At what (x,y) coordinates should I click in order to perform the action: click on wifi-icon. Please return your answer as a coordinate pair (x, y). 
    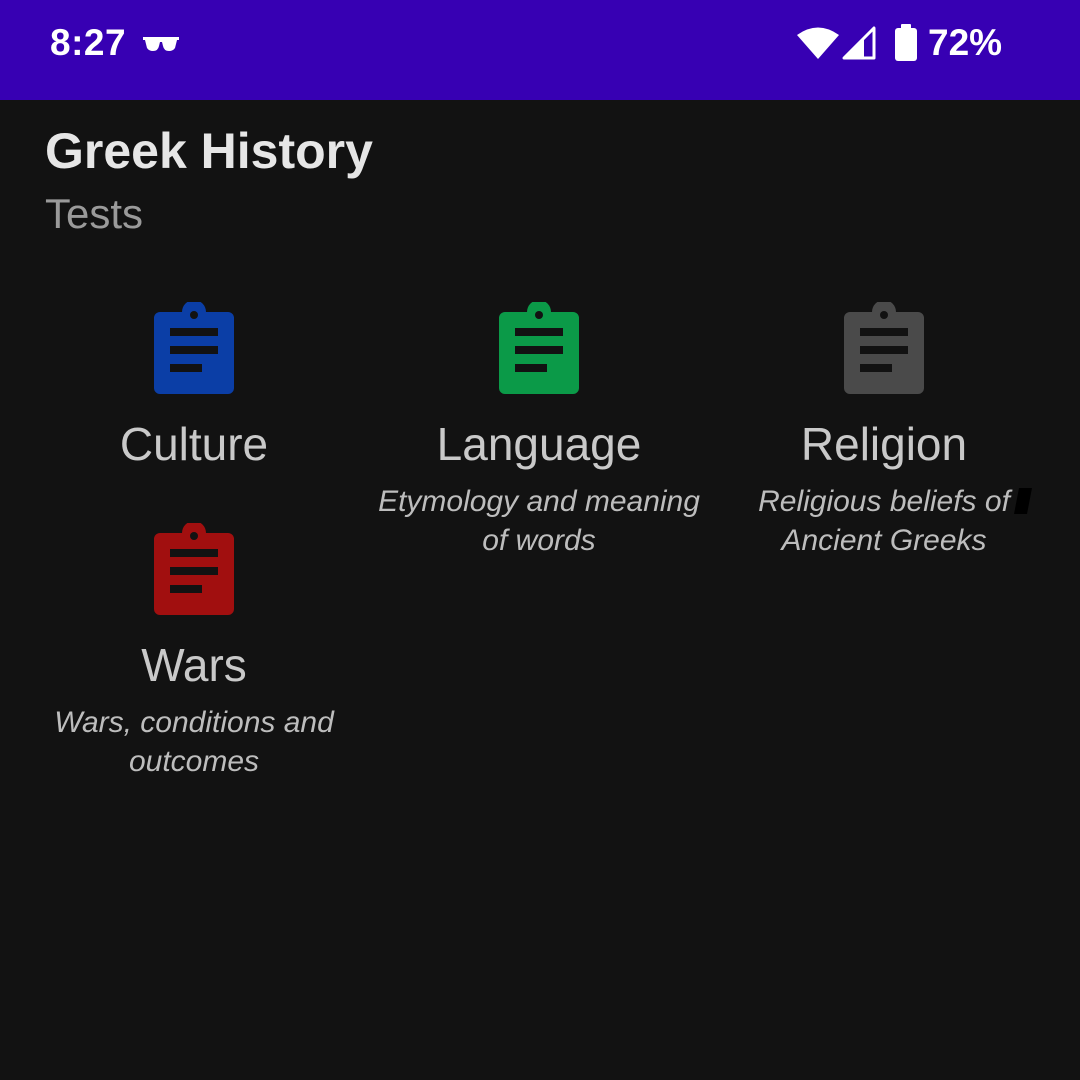
    Looking at the image, I should click on (818, 43).